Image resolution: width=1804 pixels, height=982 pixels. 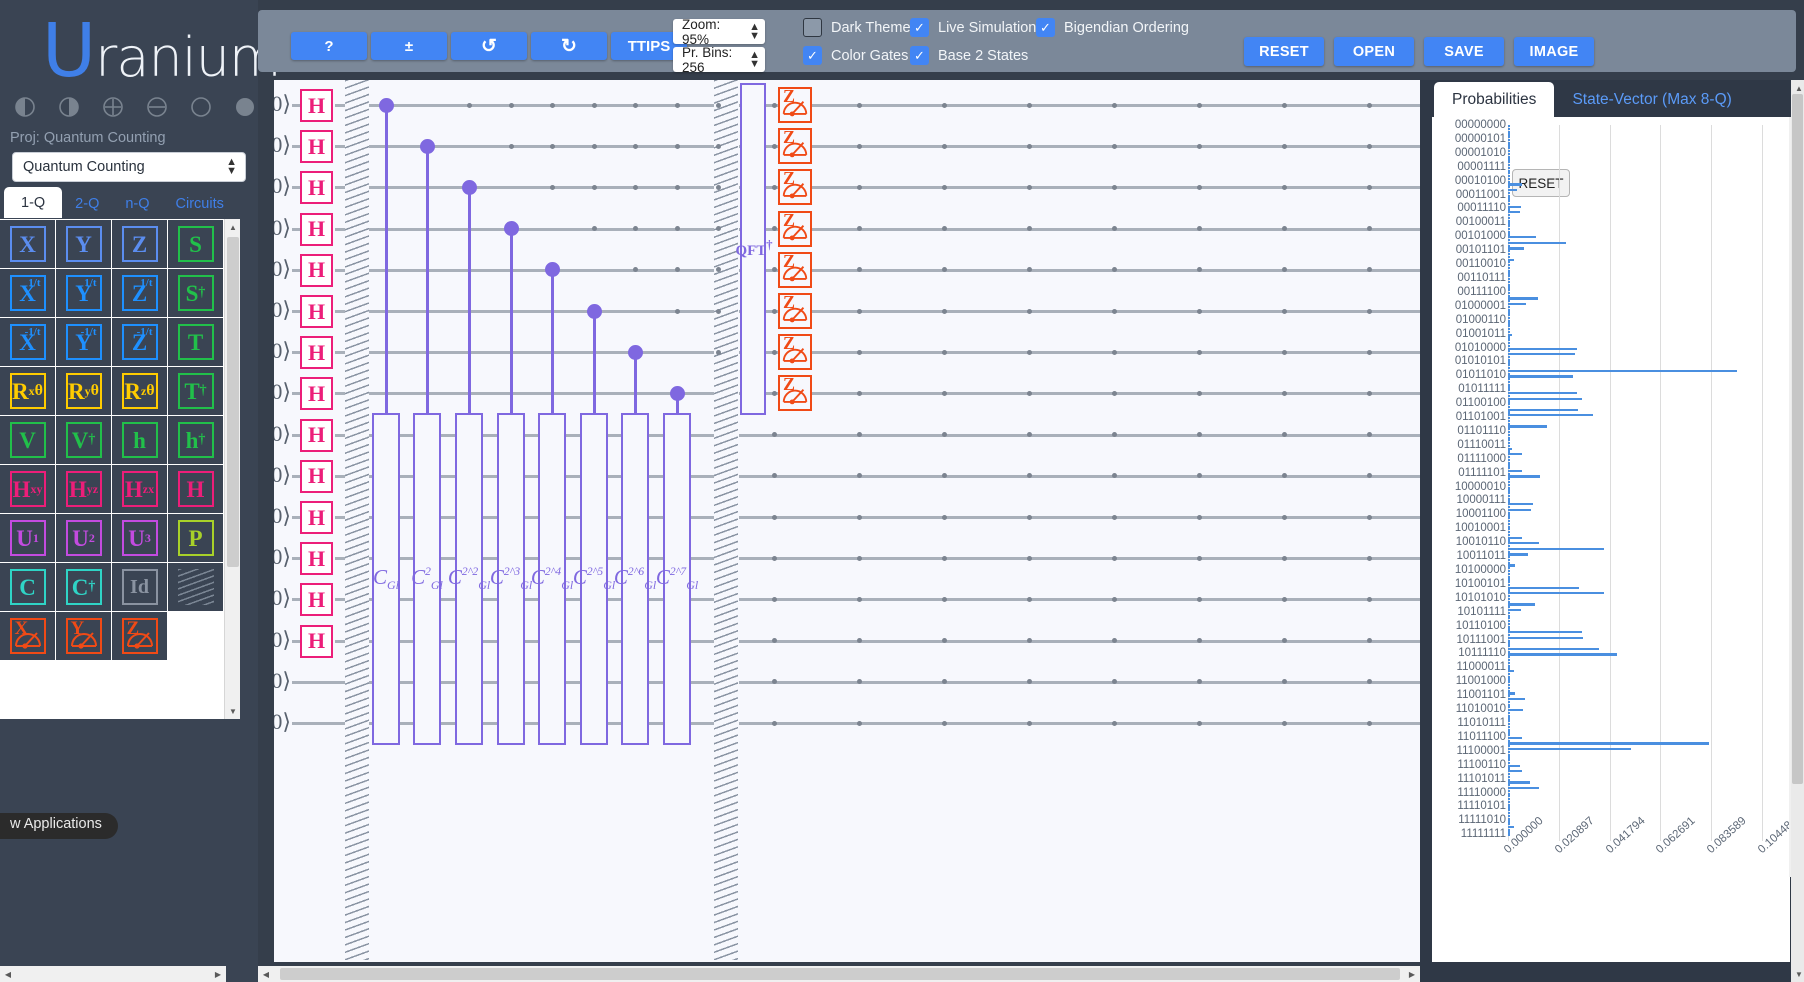 What do you see at coordinates (427, 578) in the screenshot?
I see `controlled-gate-box-2: C2Gl` at bounding box center [427, 578].